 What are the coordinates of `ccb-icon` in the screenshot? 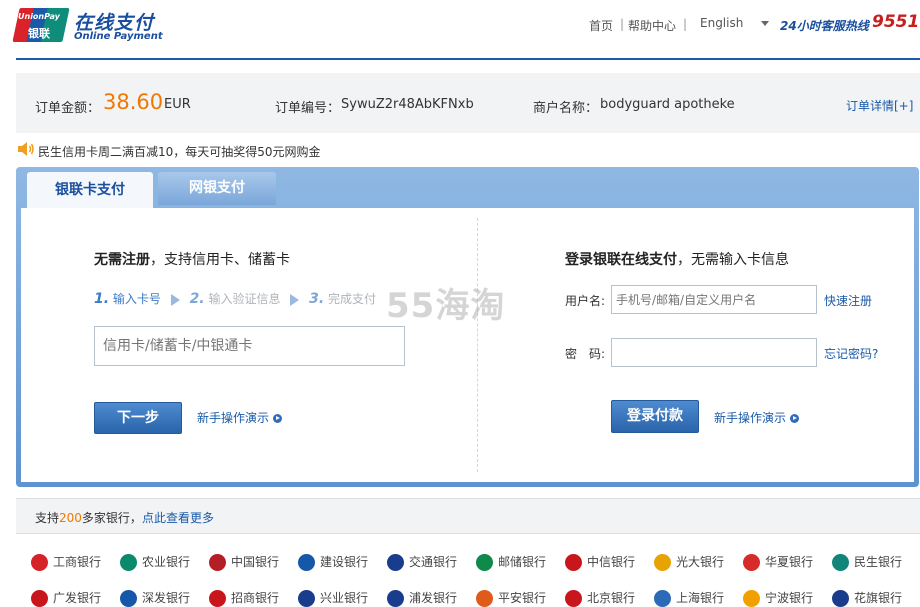 It's located at (306, 562).